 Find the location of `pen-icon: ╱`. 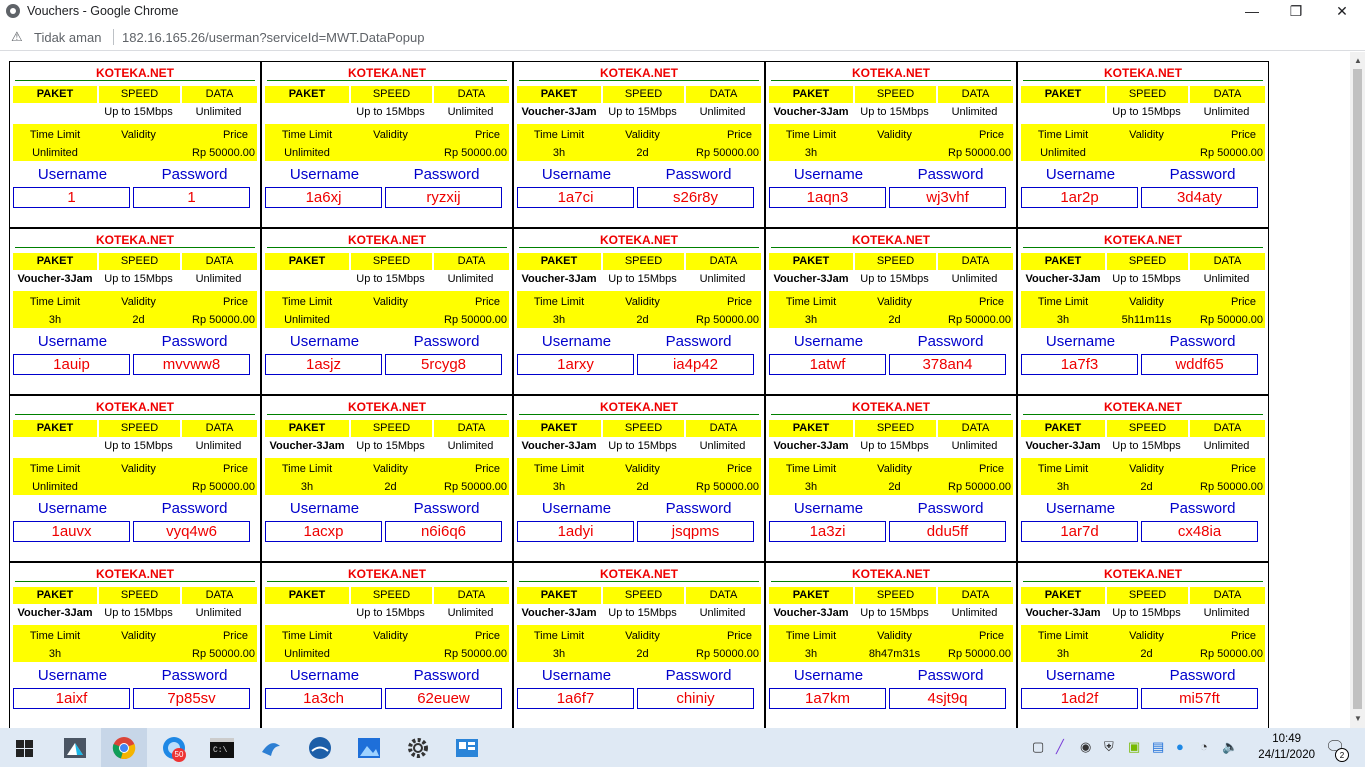

pen-icon: ╱ is located at coordinates (1060, 747).